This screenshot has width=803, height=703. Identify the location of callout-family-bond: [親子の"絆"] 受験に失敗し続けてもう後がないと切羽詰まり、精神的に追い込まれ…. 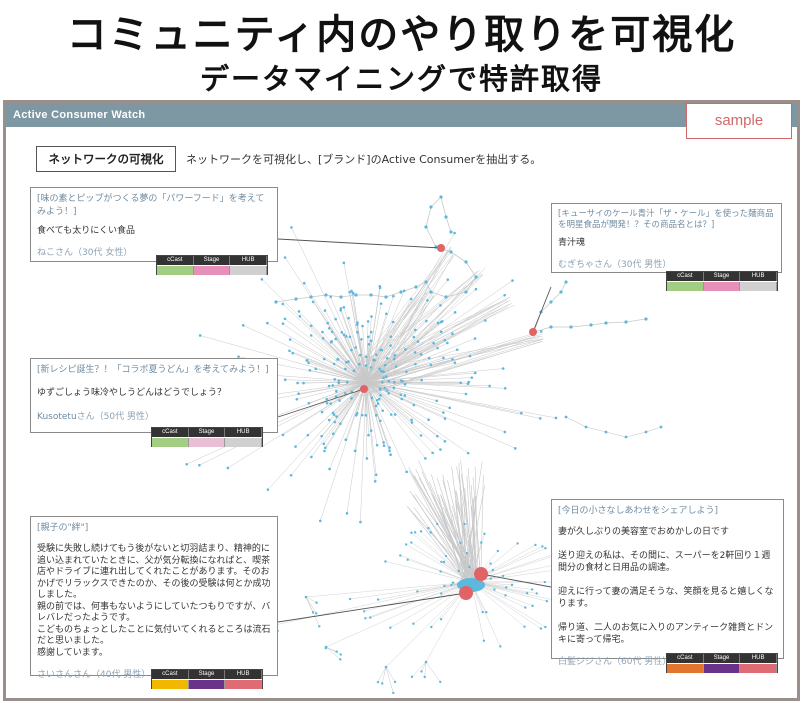
(154, 598).